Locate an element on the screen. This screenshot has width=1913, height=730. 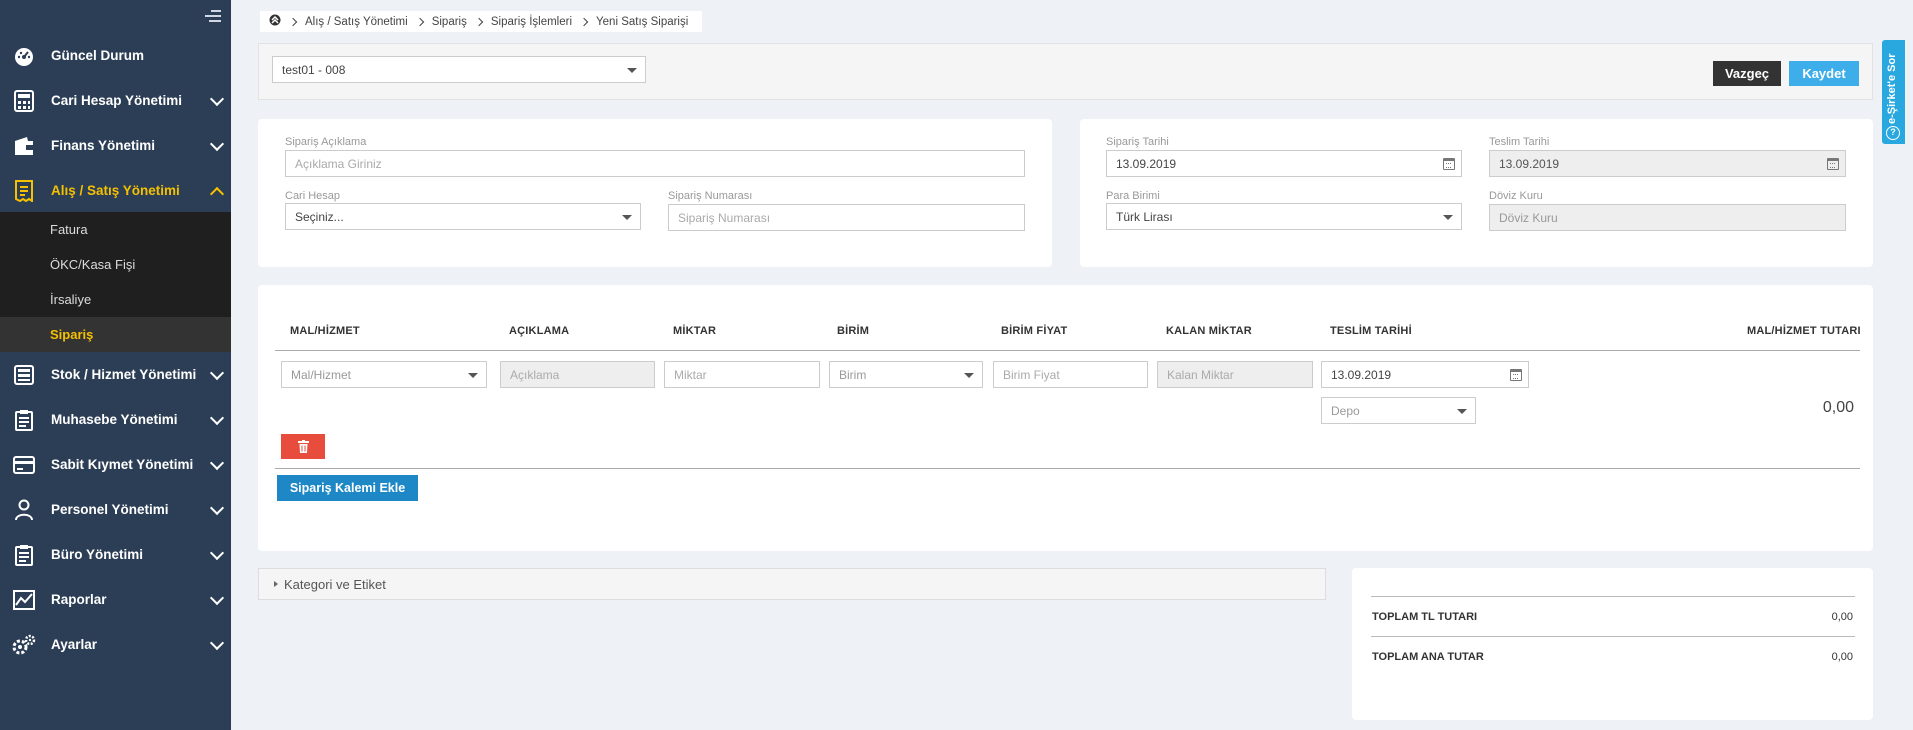
siparis-no-label: Sipariş Numarası is located at coordinates (710, 196).